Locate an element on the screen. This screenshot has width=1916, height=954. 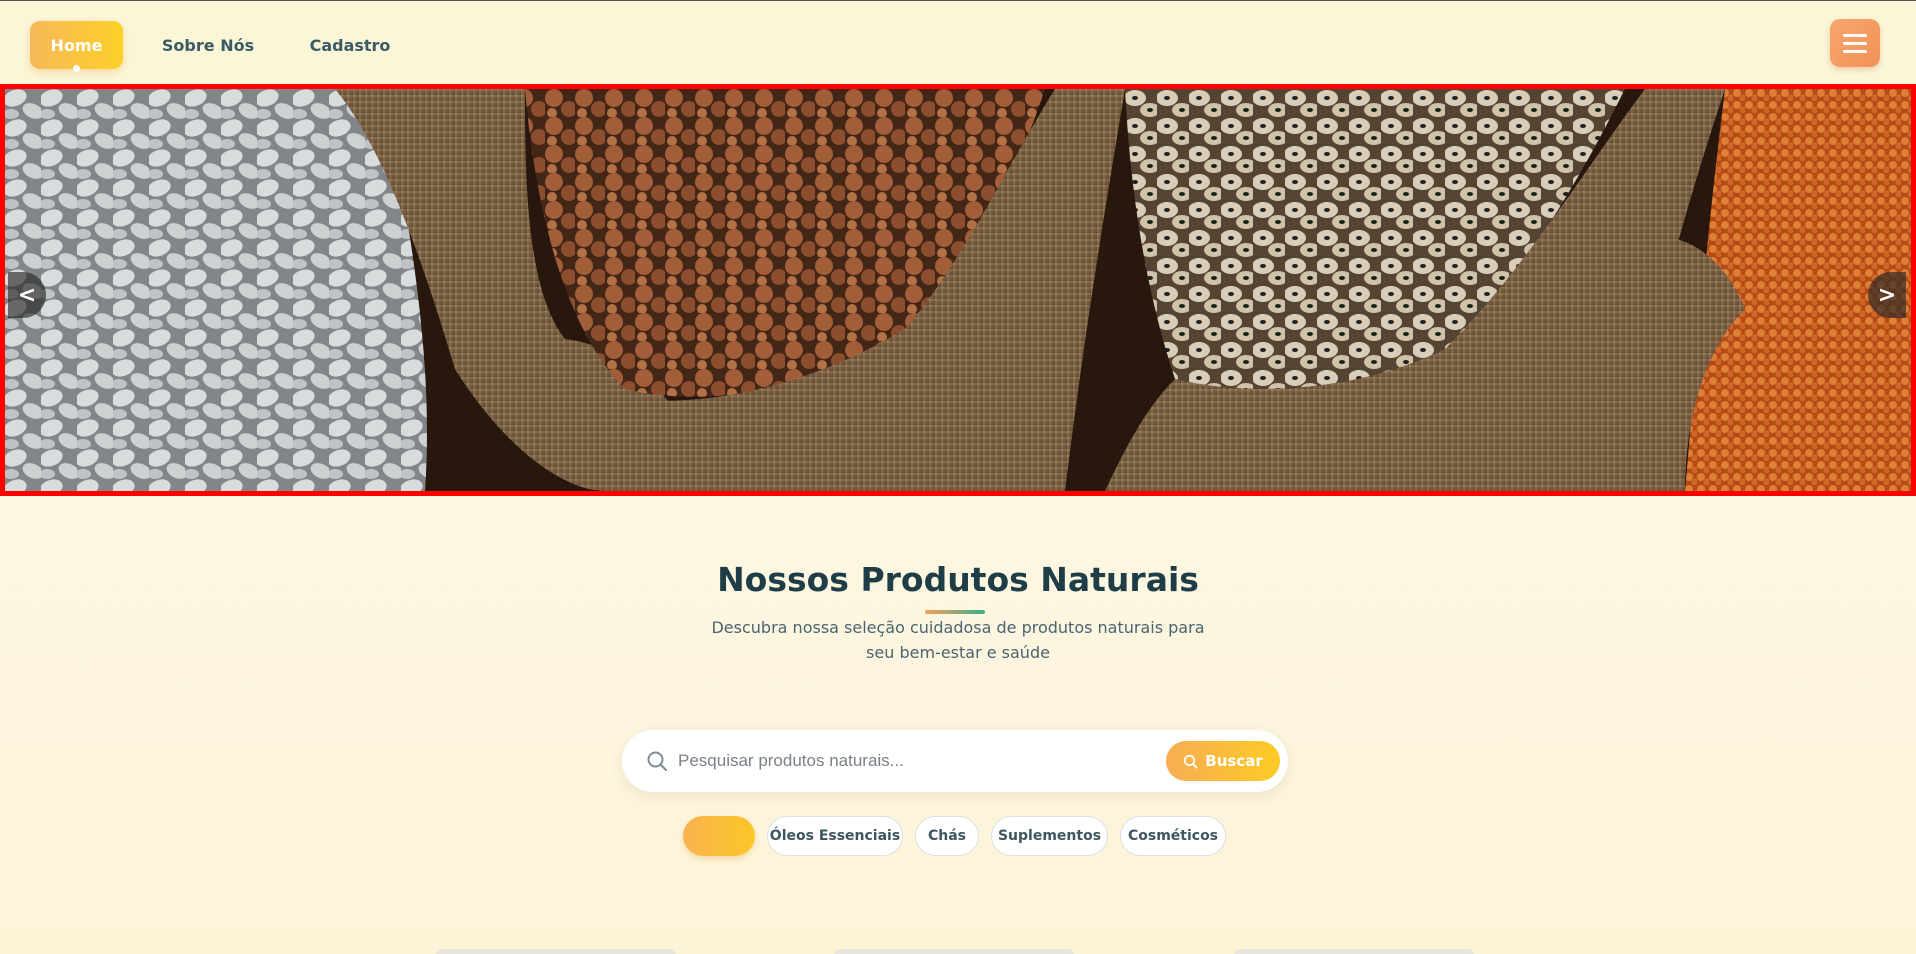
filter-chip-supplements: Suplementos is located at coordinates (1049, 836).